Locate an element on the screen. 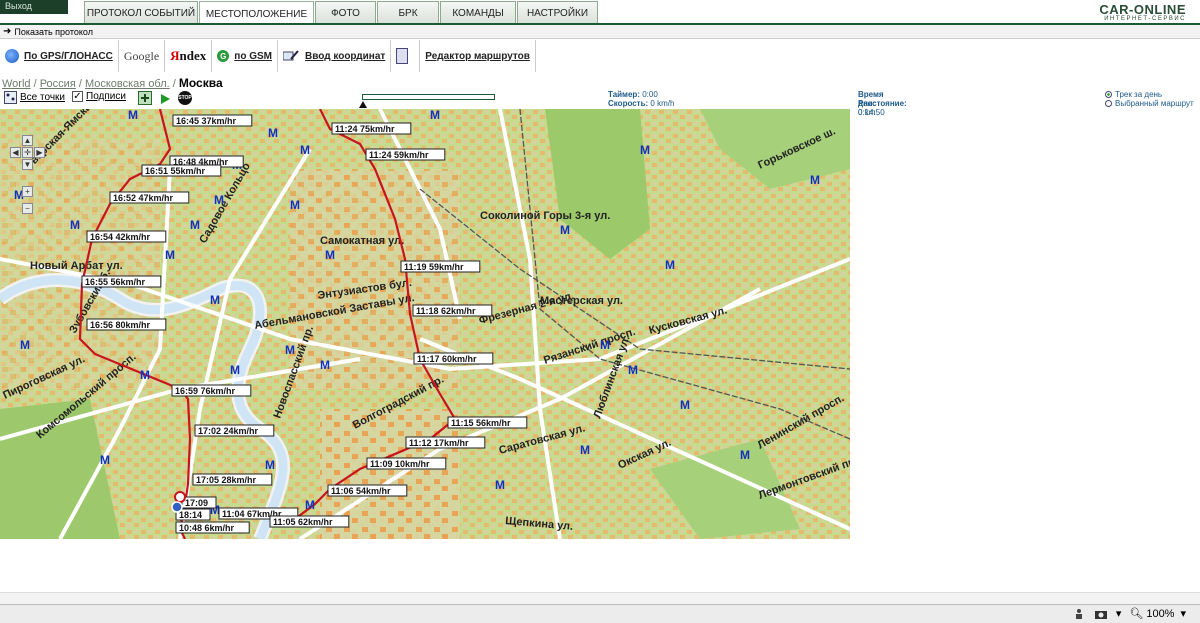  timer-readout: Таймер: 0:00 is located at coordinates (633, 94).